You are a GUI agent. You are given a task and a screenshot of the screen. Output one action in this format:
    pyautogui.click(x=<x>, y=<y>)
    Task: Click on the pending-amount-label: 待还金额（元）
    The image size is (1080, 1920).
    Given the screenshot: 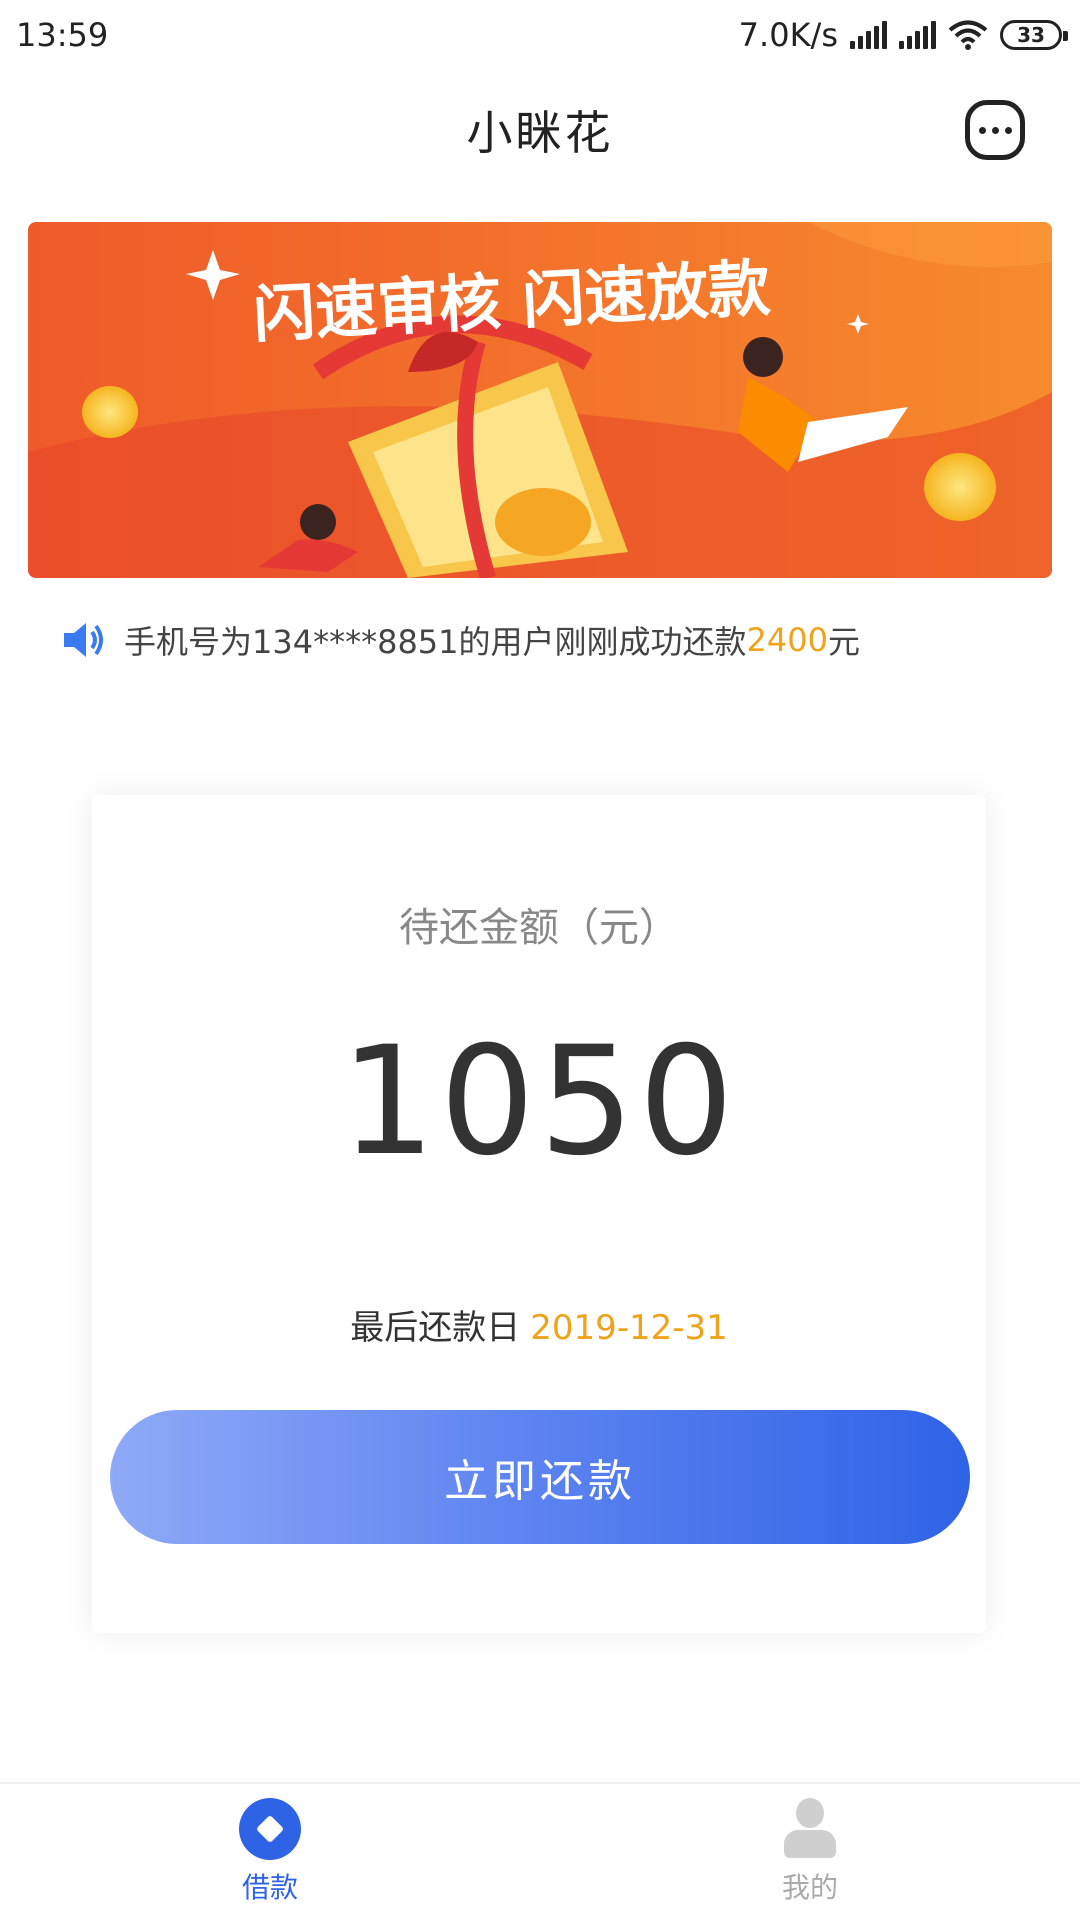 What is the action you would take?
    pyautogui.click(x=539, y=928)
    